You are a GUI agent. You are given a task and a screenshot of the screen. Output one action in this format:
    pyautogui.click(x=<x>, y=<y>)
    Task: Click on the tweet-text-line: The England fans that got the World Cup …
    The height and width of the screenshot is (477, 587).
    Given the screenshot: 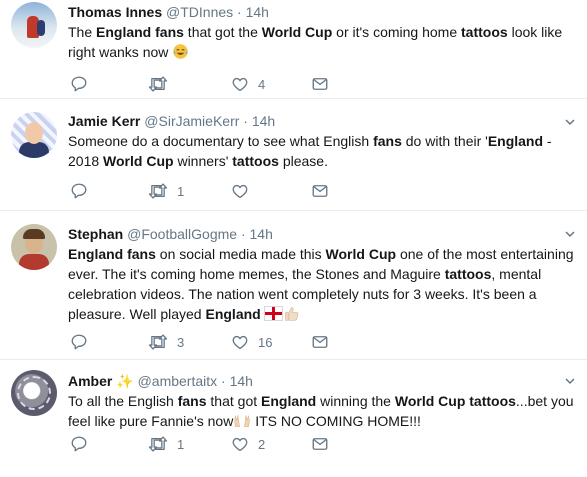 What is the action you would take?
    pyautogui.click(x=322, y=32)
    